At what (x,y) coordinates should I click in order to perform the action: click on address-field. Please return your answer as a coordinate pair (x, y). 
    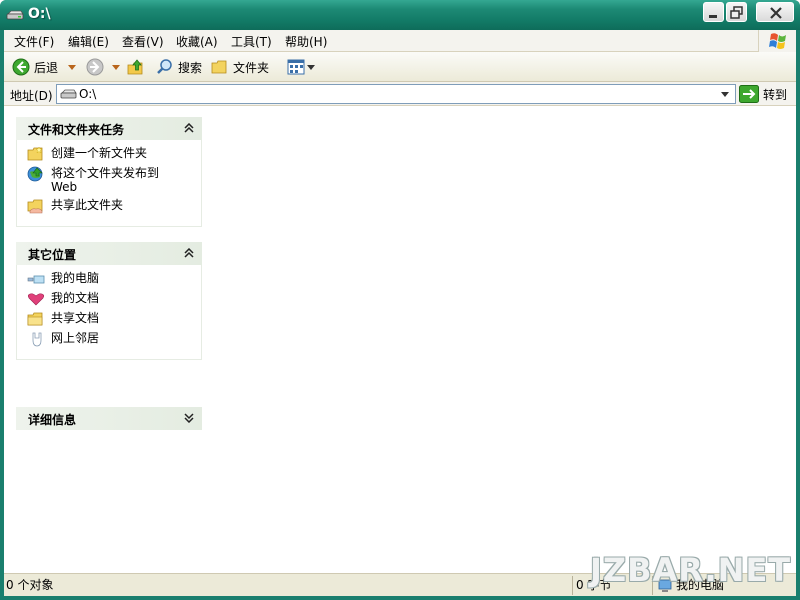
    Looking at the image, I should click on (396, 94).